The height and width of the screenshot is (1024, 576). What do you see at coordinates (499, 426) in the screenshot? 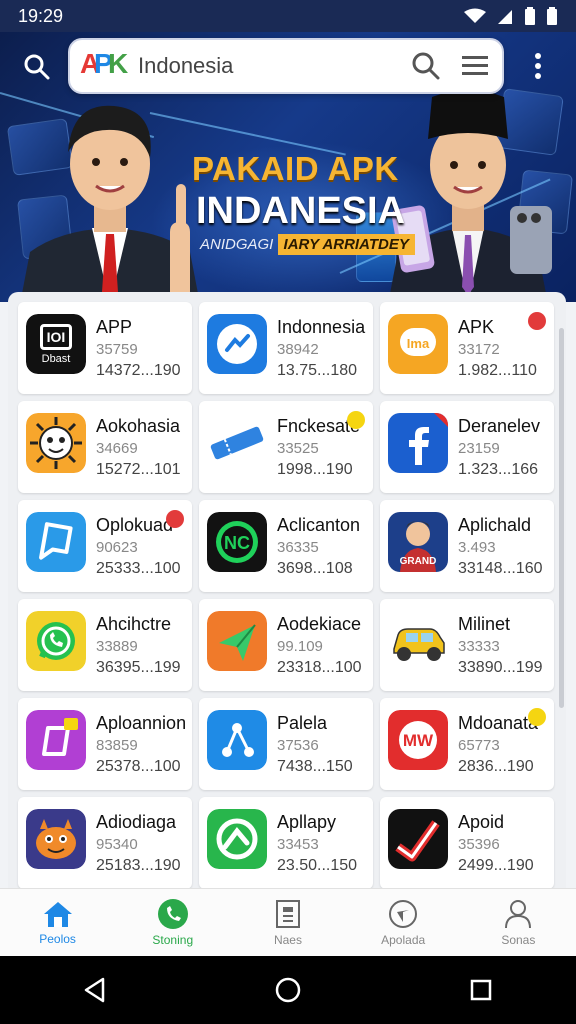
I see `app-name: Deranelev` at bounding box center [499, 426].